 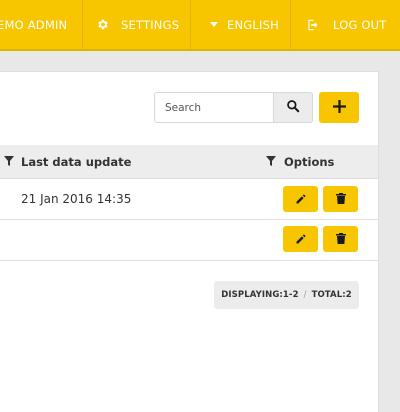 What do you see at coordinates (253, 24) in the screenshot?
I see `language-label: ENGLISH` at bounding box center [253, 24].